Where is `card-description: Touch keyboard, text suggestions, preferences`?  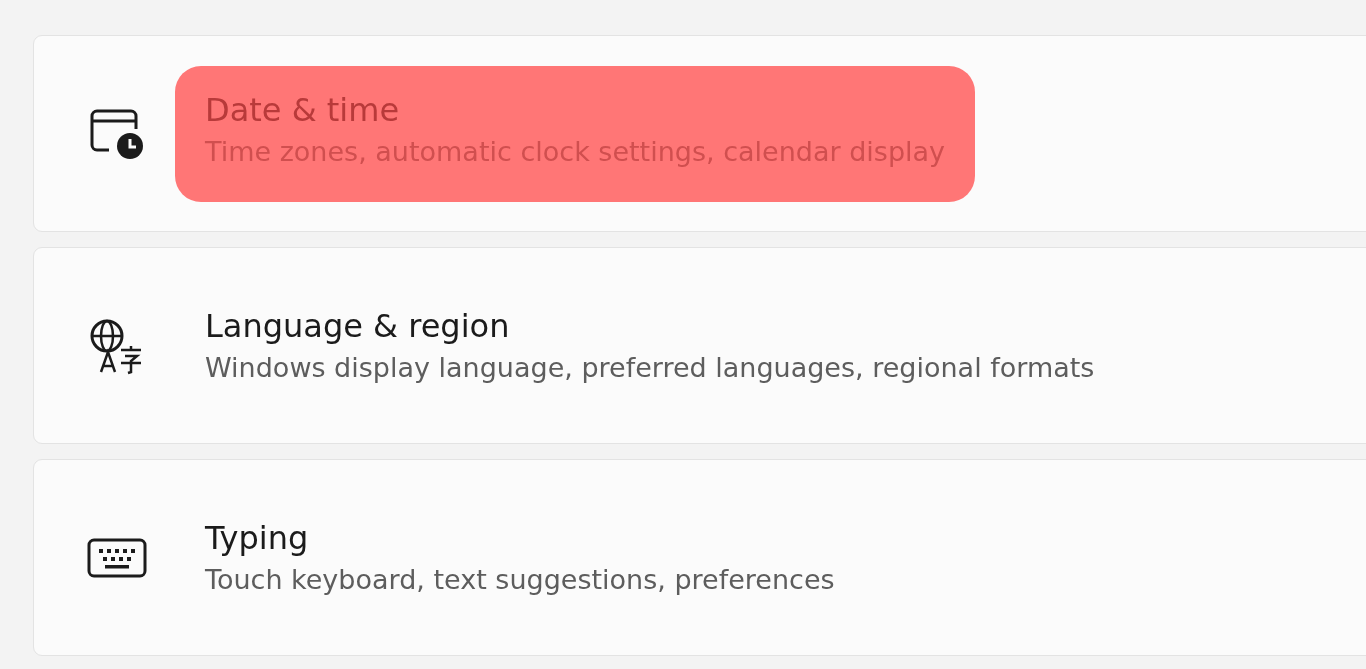 card-description: Touch keyboard, text suggestions, preferences is located at coordinates (520, 579).